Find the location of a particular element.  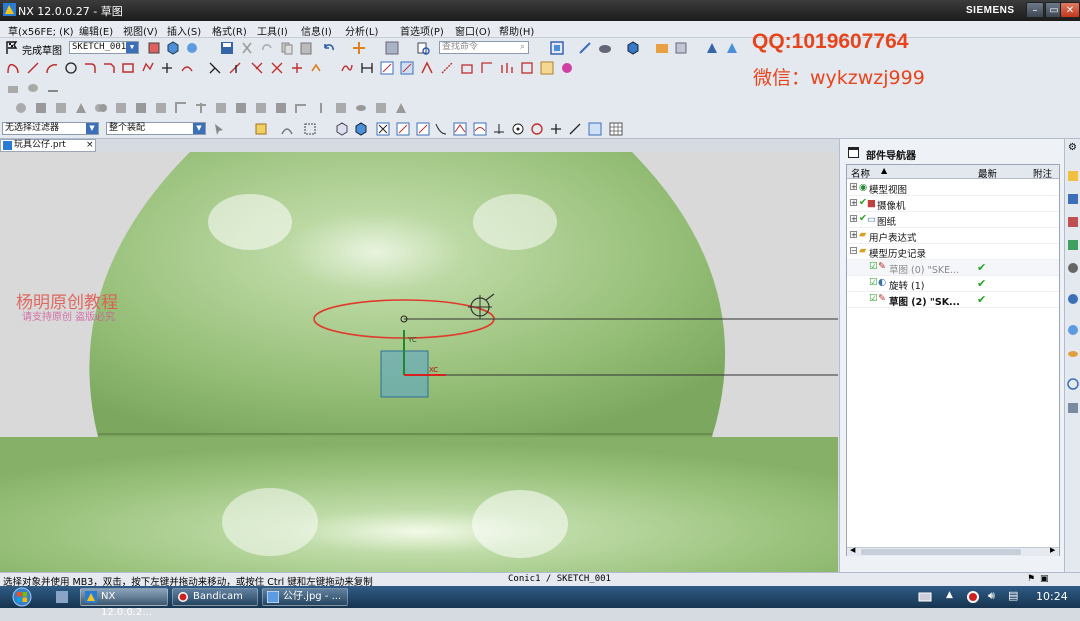

rectangle-select-icon is located at coordinates (310, 129).